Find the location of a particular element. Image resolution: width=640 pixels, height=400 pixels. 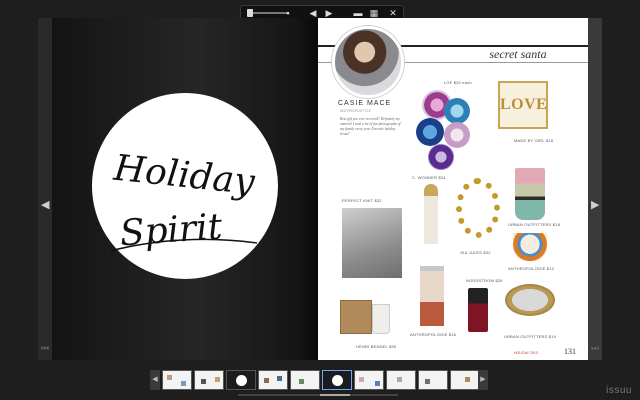

label-chain: OIA JULES $32 is located at coordinates (475, 252).